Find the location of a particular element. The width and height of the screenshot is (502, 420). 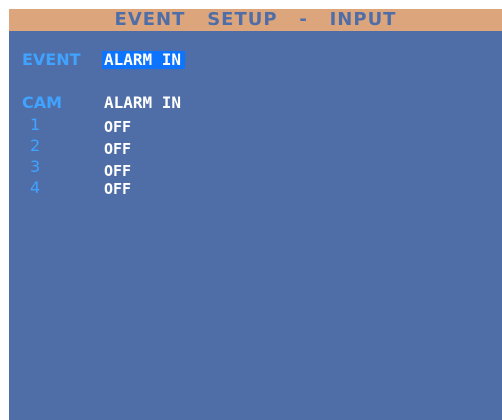

cam-3-alarm-value: OFF is located at coordinates (117, 171).